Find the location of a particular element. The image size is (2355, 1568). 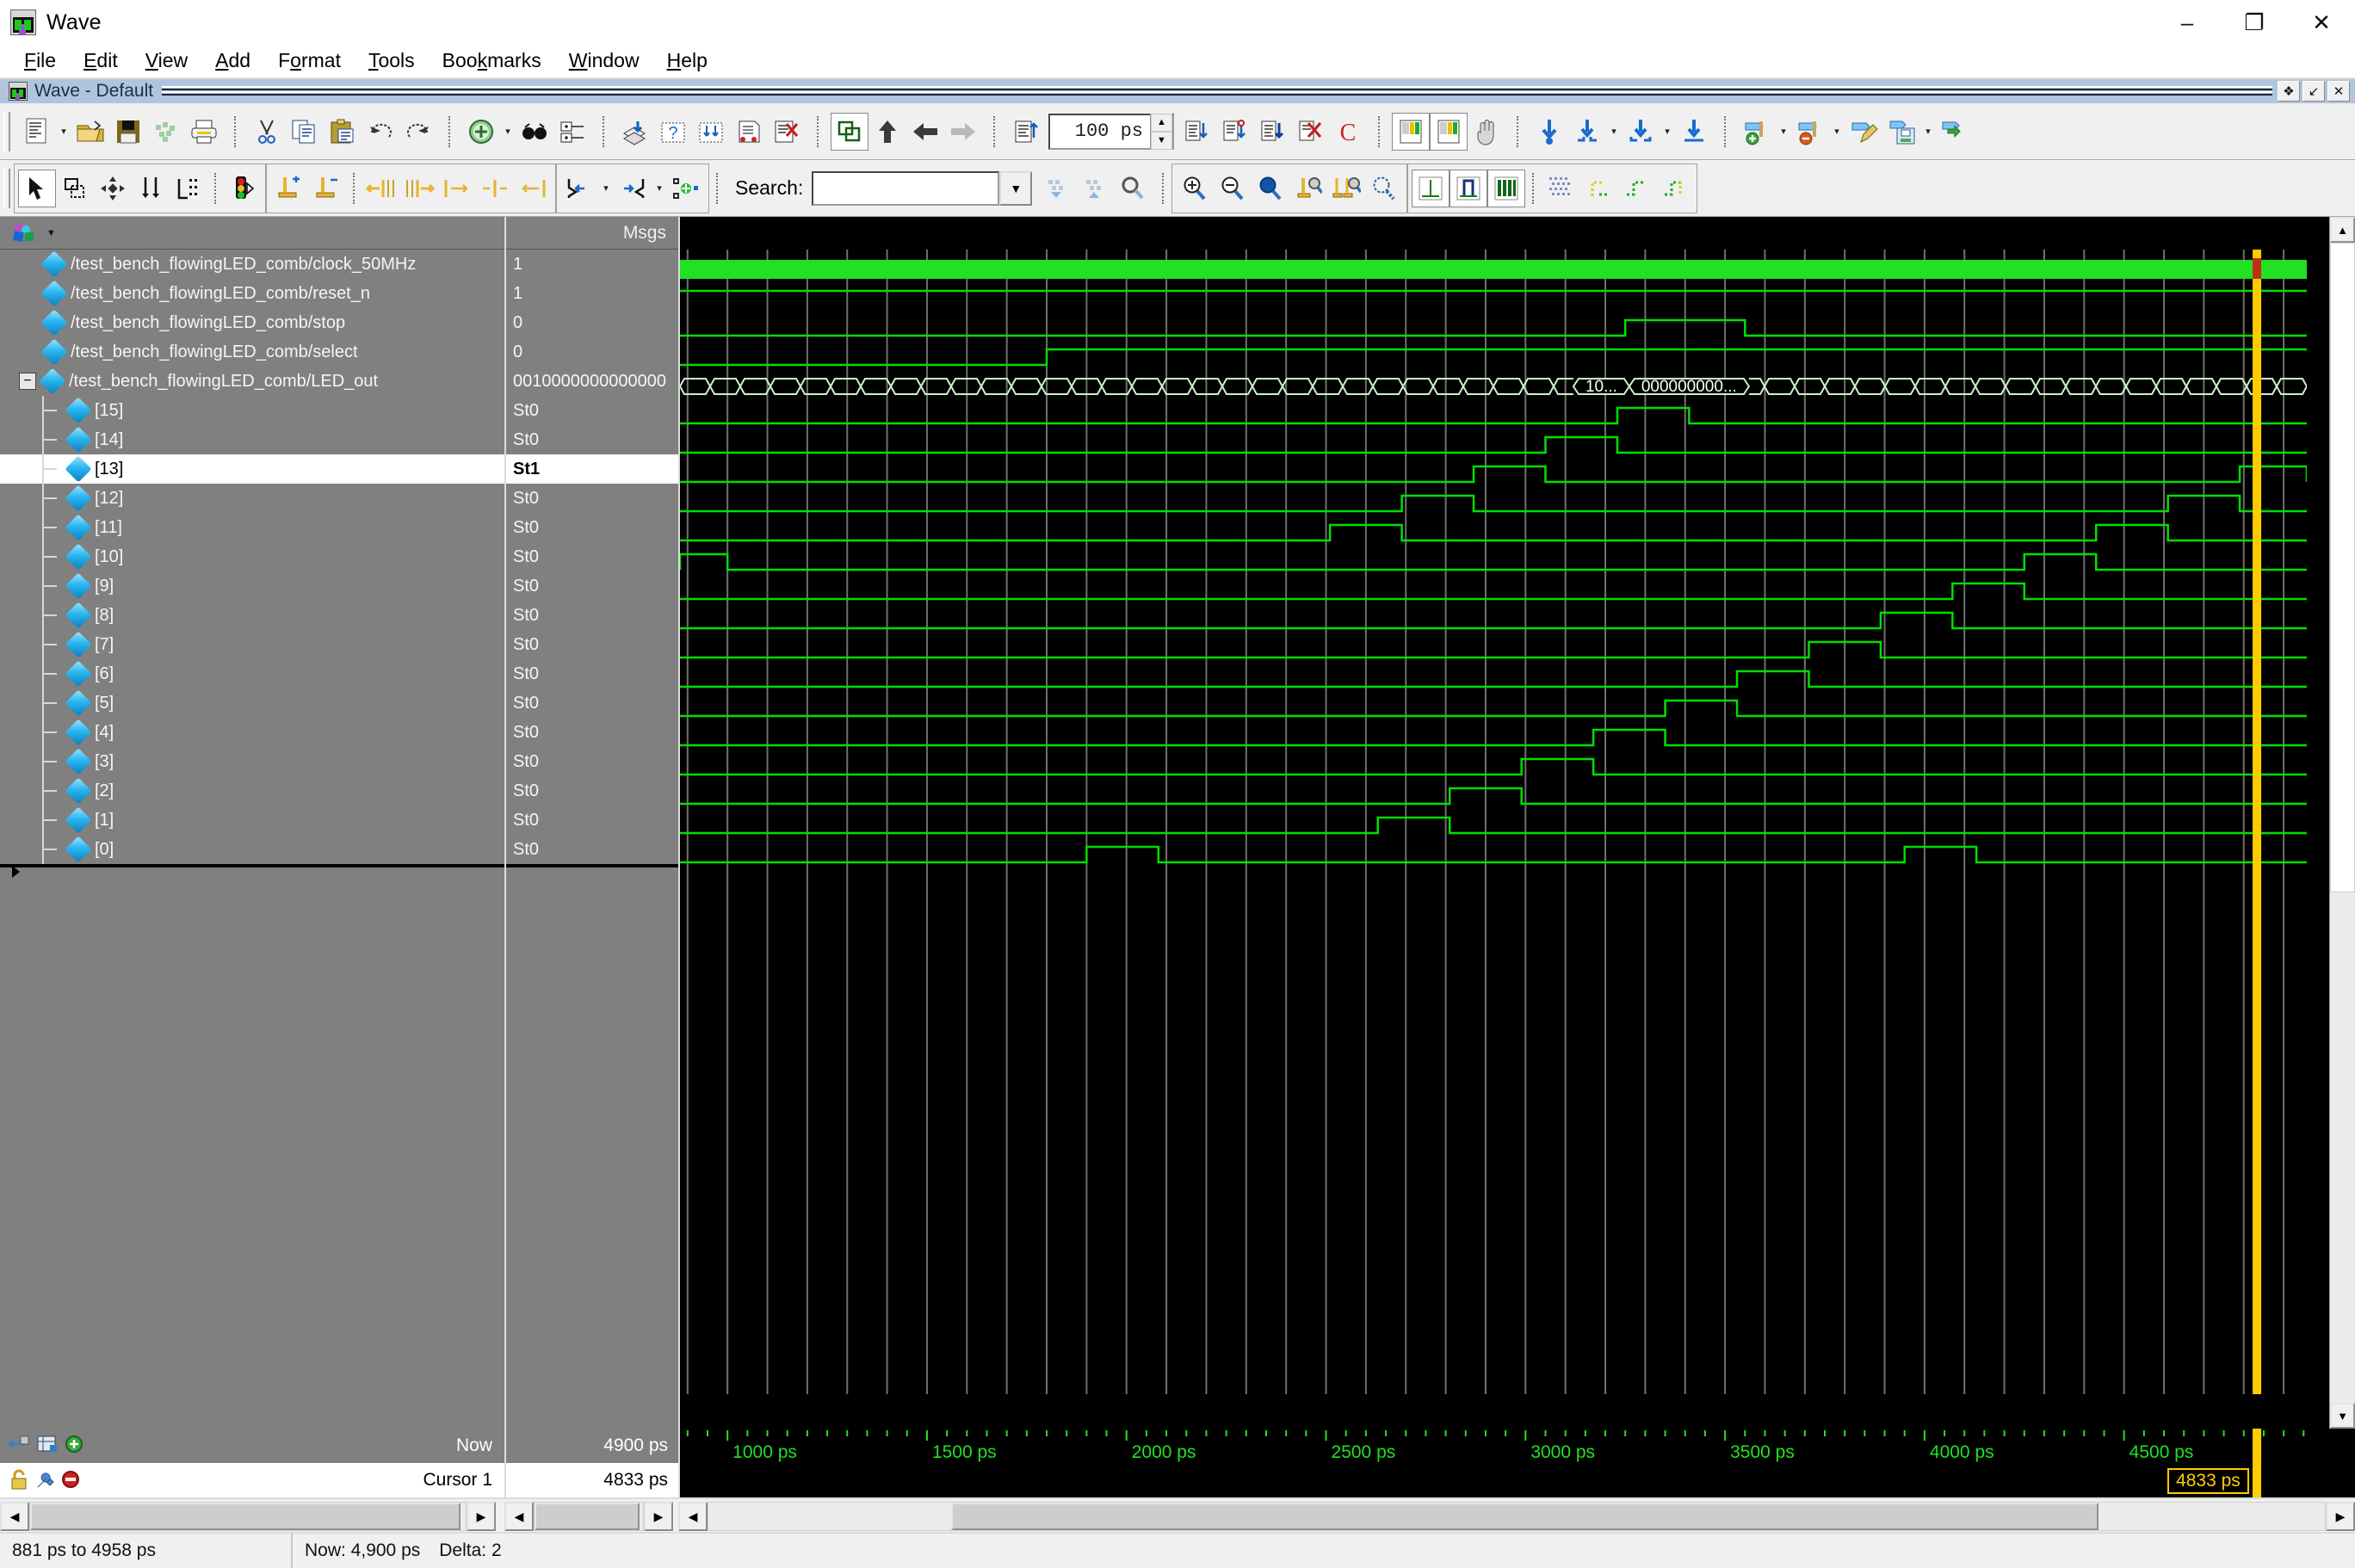

signal-row: [15] is located at coordinates (252, 411).